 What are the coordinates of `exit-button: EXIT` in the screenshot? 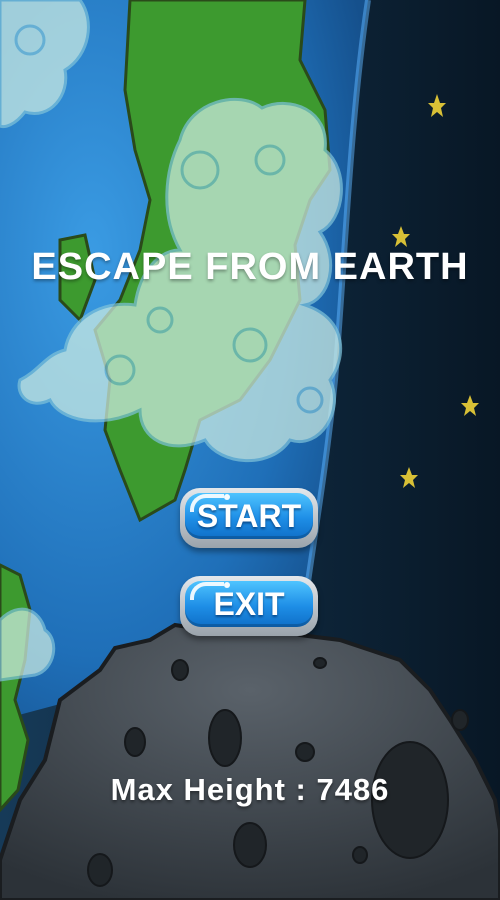 It's located at (249, 606).